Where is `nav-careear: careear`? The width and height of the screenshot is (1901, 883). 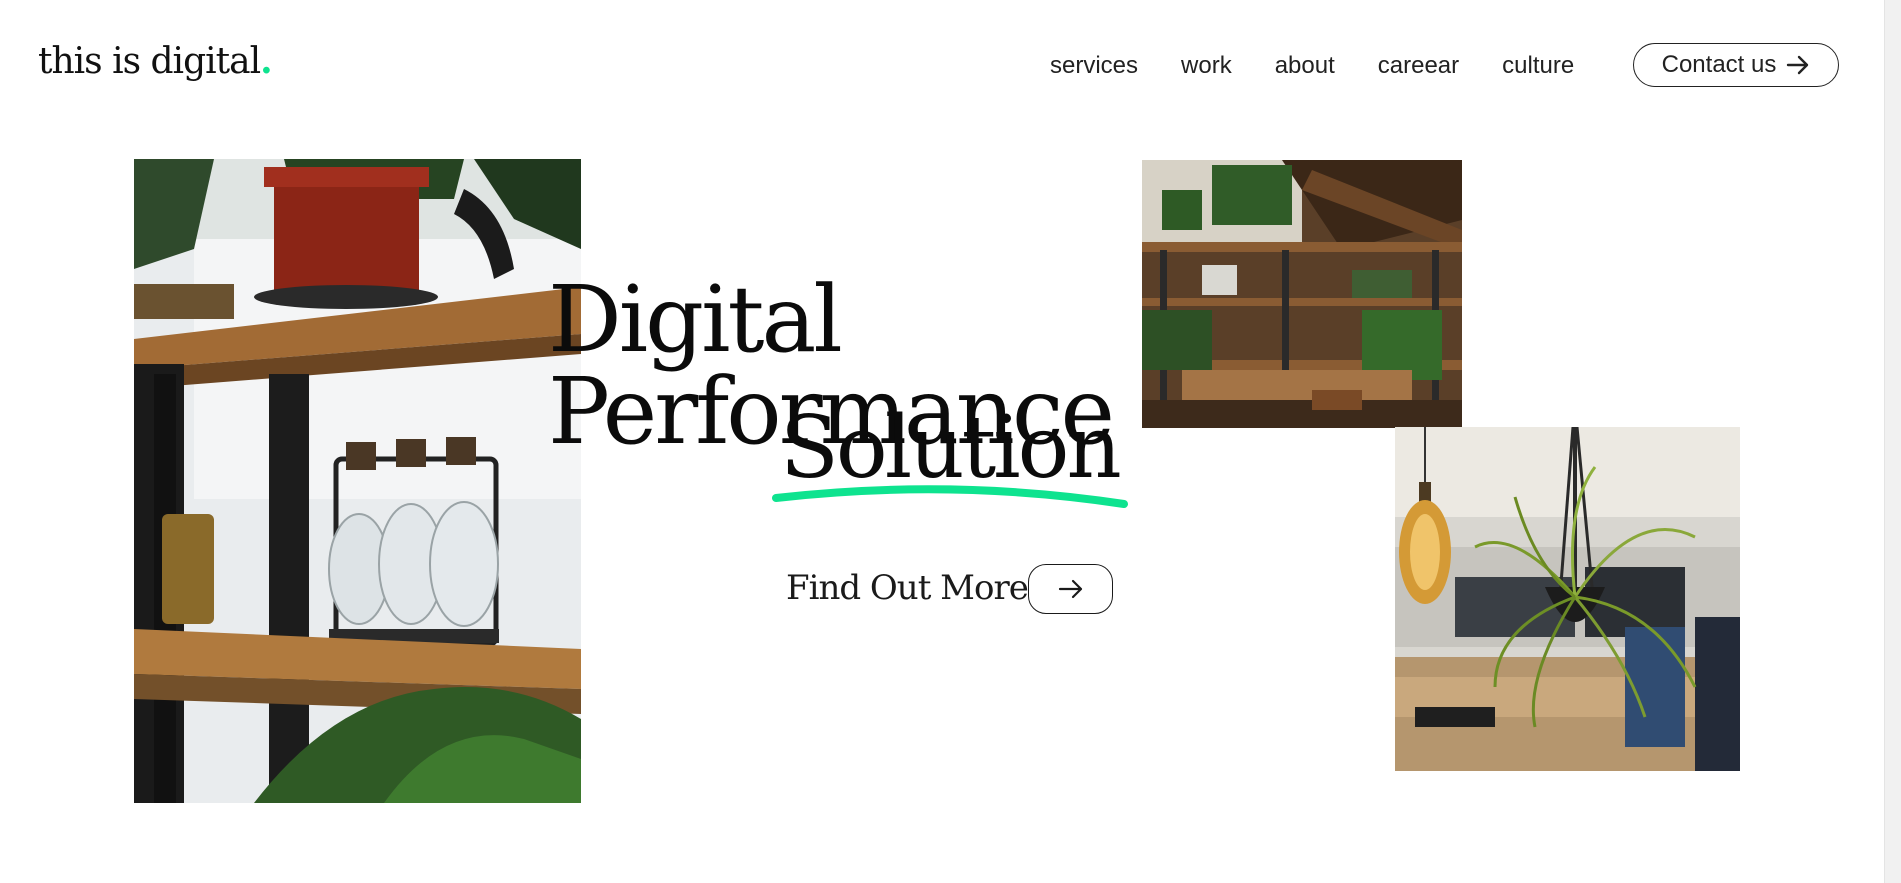 nav-careear: careear is located at coordinates (1418, 66).